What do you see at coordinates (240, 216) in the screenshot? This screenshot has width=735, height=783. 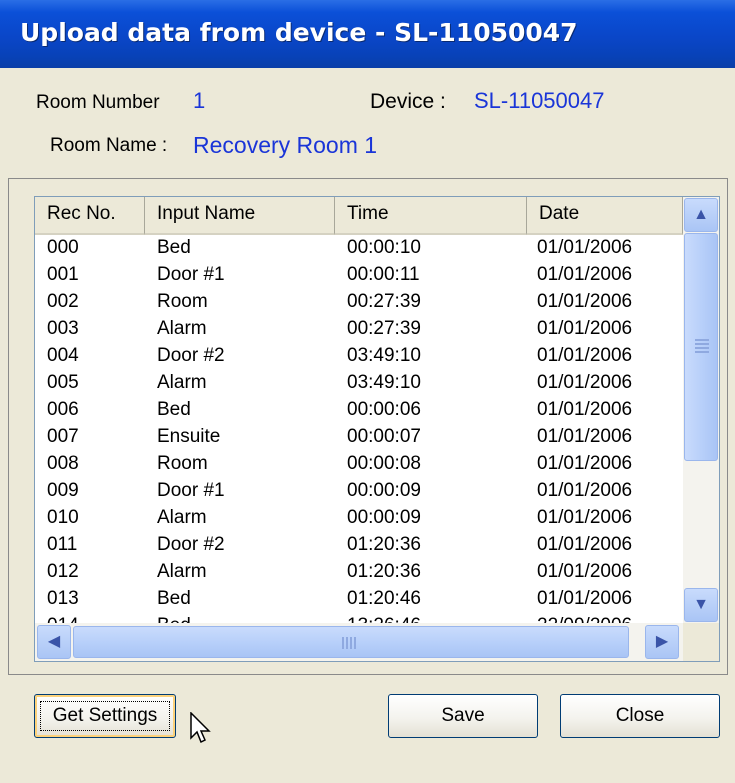 I see `column-header-input-name: Input Name` at bounding box center [240, 216].